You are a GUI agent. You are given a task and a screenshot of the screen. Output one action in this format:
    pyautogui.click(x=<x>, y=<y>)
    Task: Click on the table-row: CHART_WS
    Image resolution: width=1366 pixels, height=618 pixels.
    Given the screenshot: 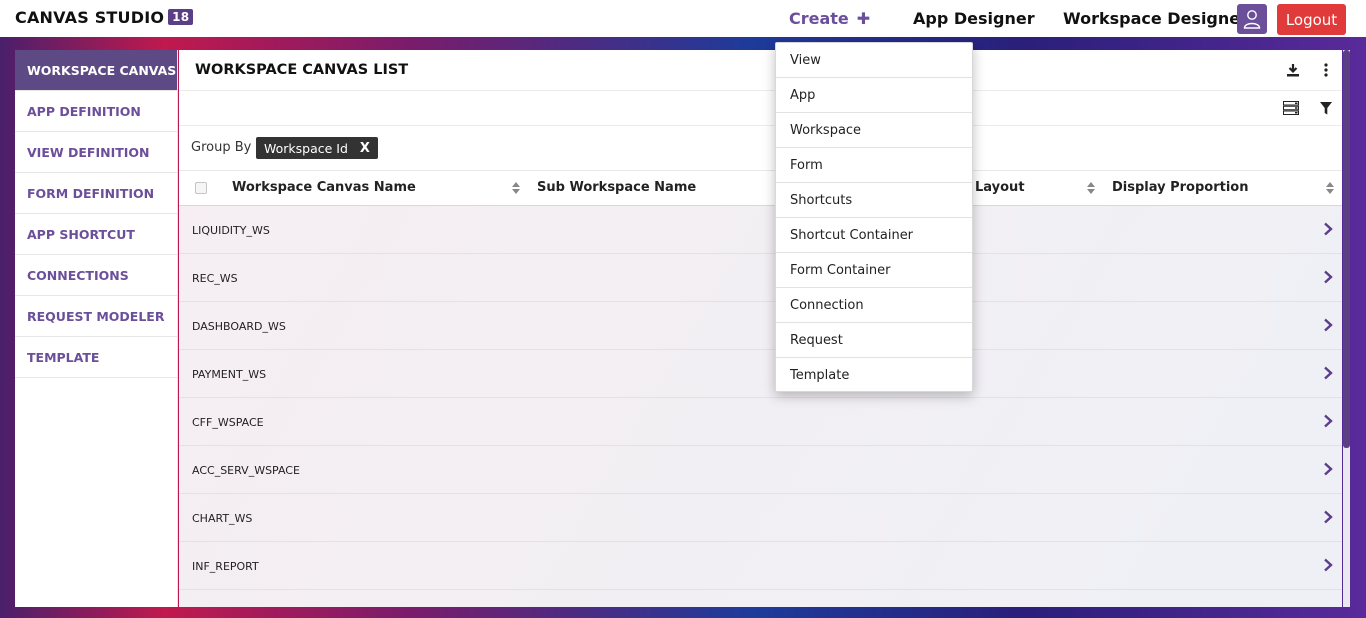 What is the action you would take?
    pyautogui.click(x=760, y=518)
    